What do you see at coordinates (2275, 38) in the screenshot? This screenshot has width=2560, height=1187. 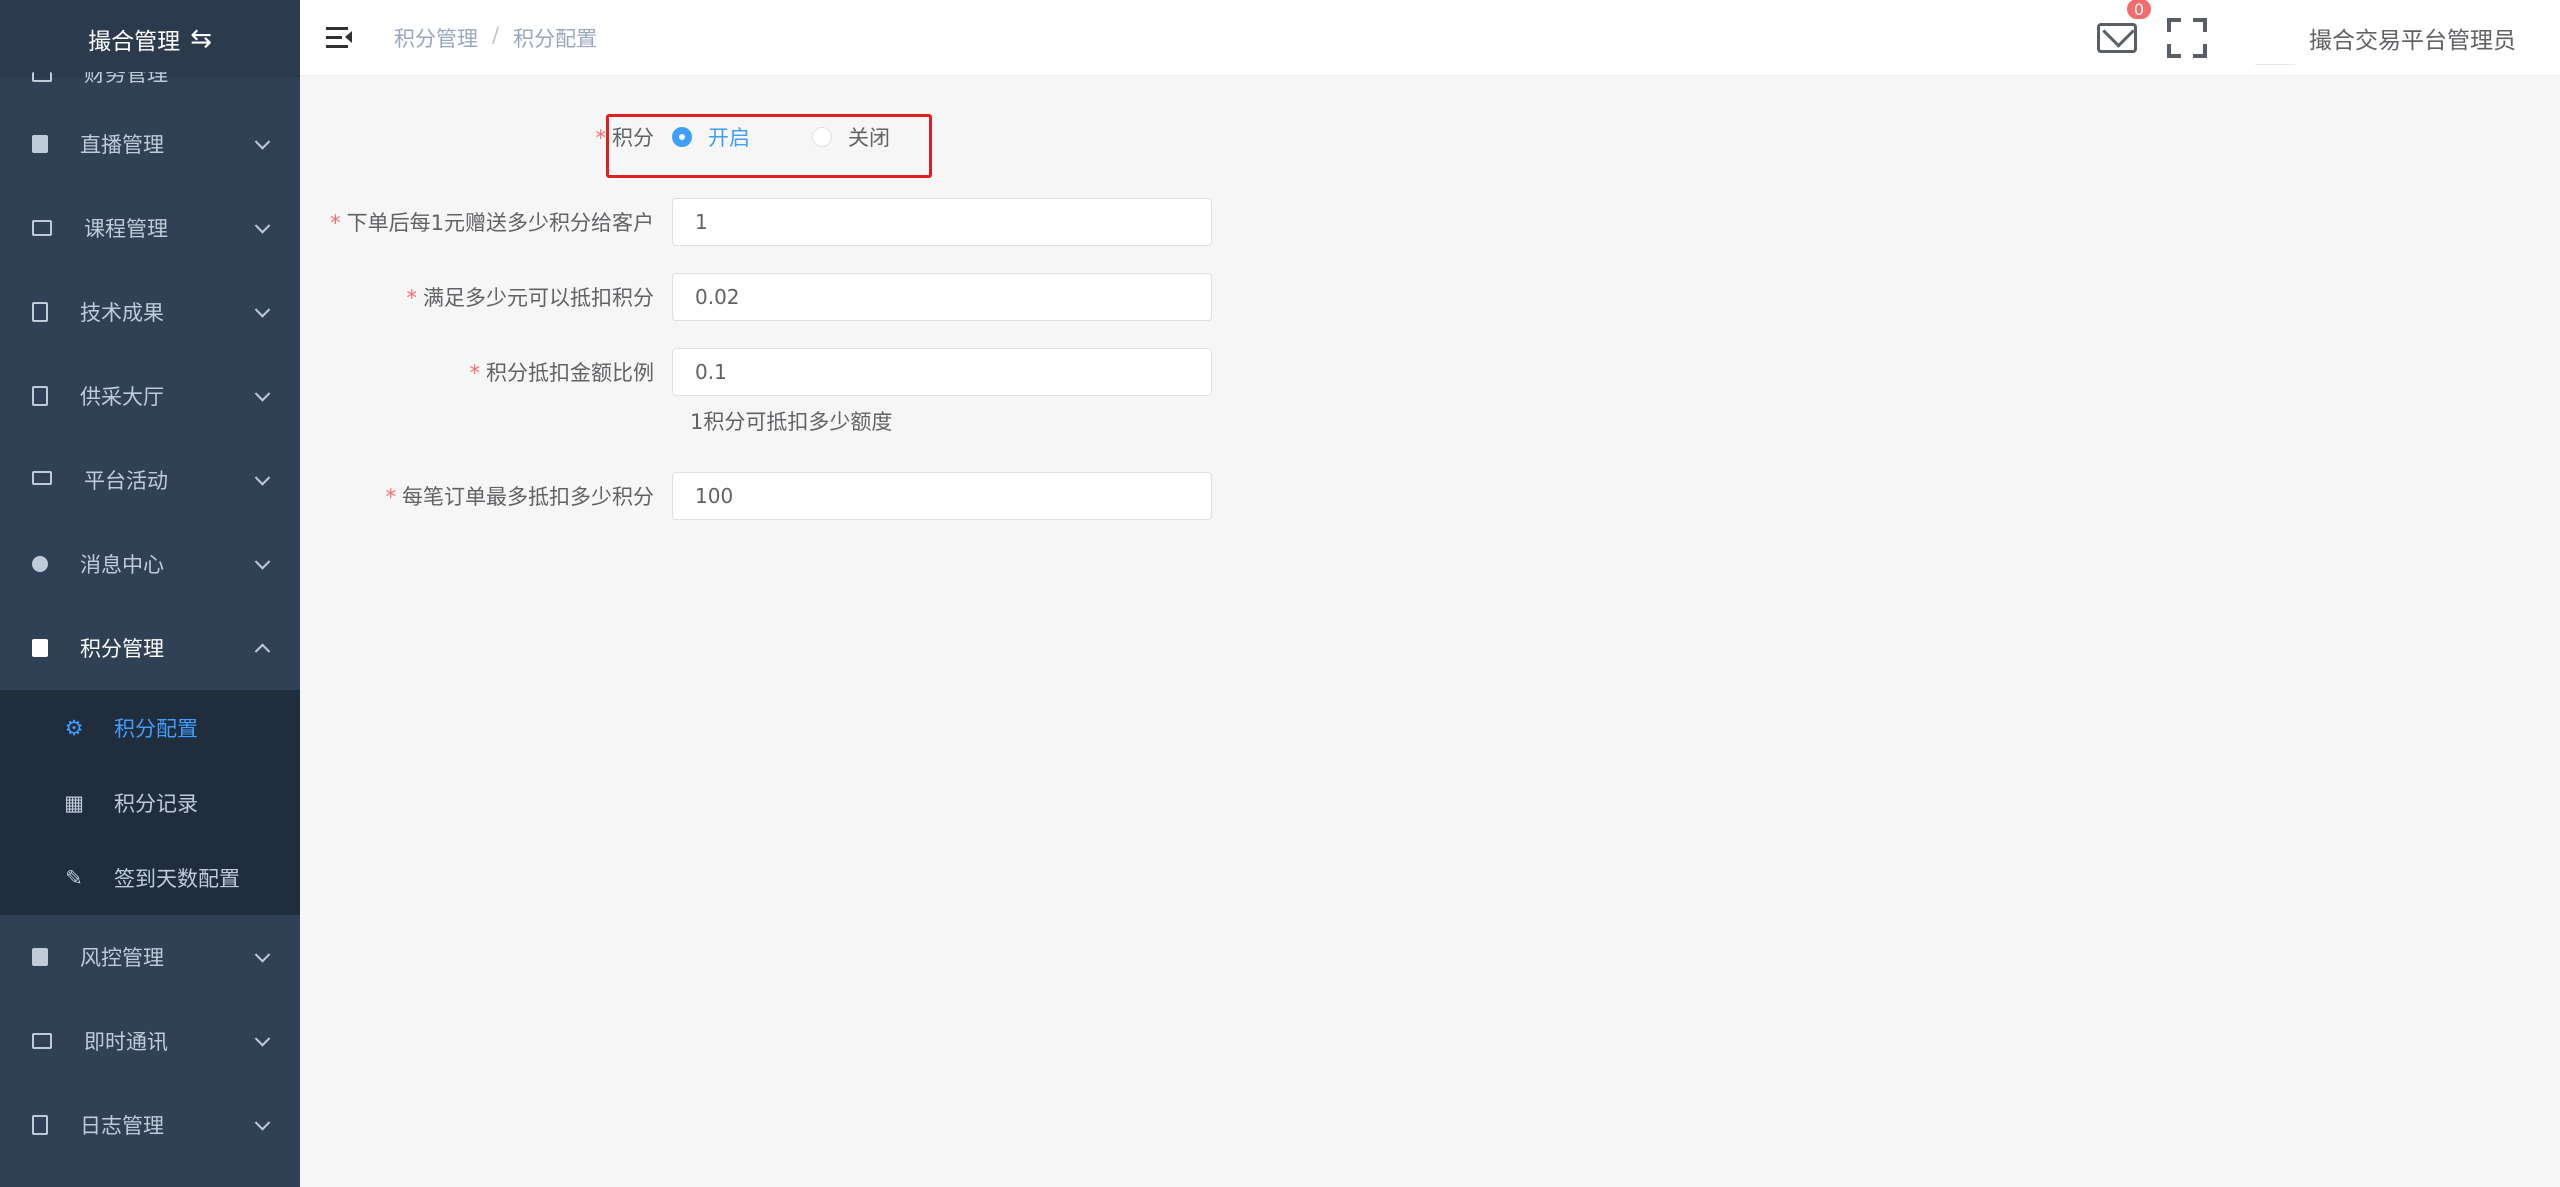 I see `avatar` at bounding box center [2275, 38].